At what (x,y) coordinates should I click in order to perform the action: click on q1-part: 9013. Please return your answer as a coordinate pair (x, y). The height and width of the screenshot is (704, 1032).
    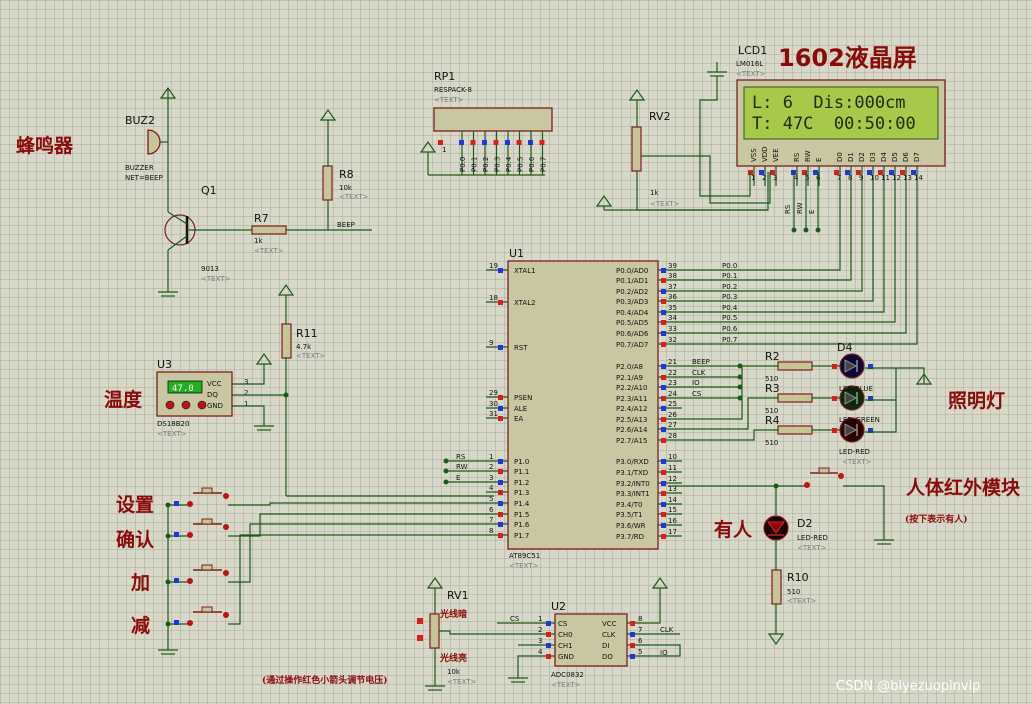
    Looking at the image, I should click on (210, 269).